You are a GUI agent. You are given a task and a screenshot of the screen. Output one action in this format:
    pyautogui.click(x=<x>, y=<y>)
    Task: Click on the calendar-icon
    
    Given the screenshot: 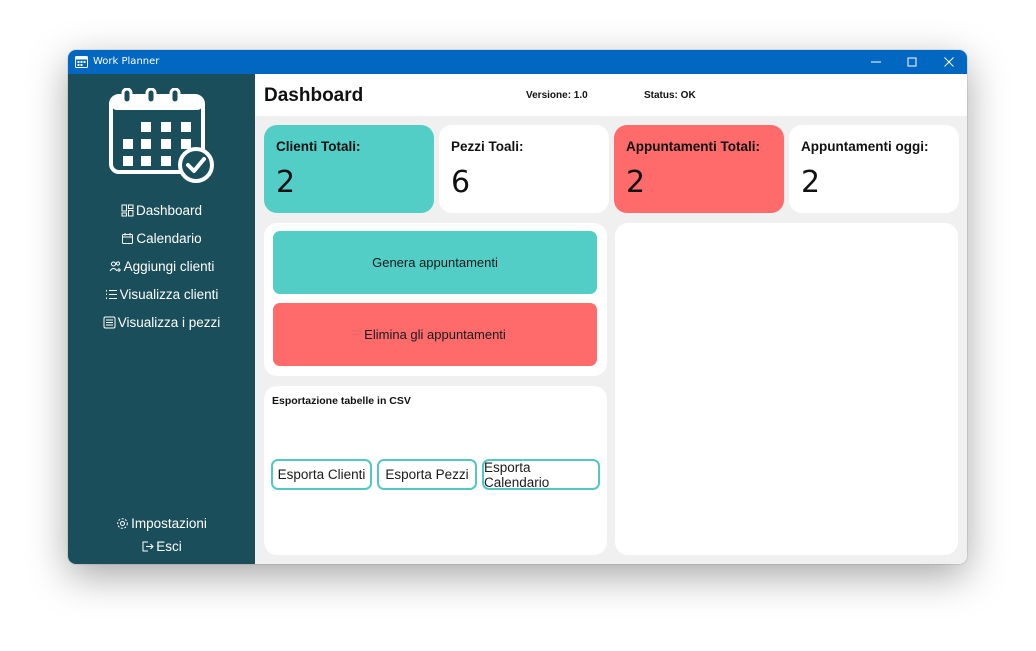 What is the action you would take?
    pyautogui.click(x=128, y=238)
    